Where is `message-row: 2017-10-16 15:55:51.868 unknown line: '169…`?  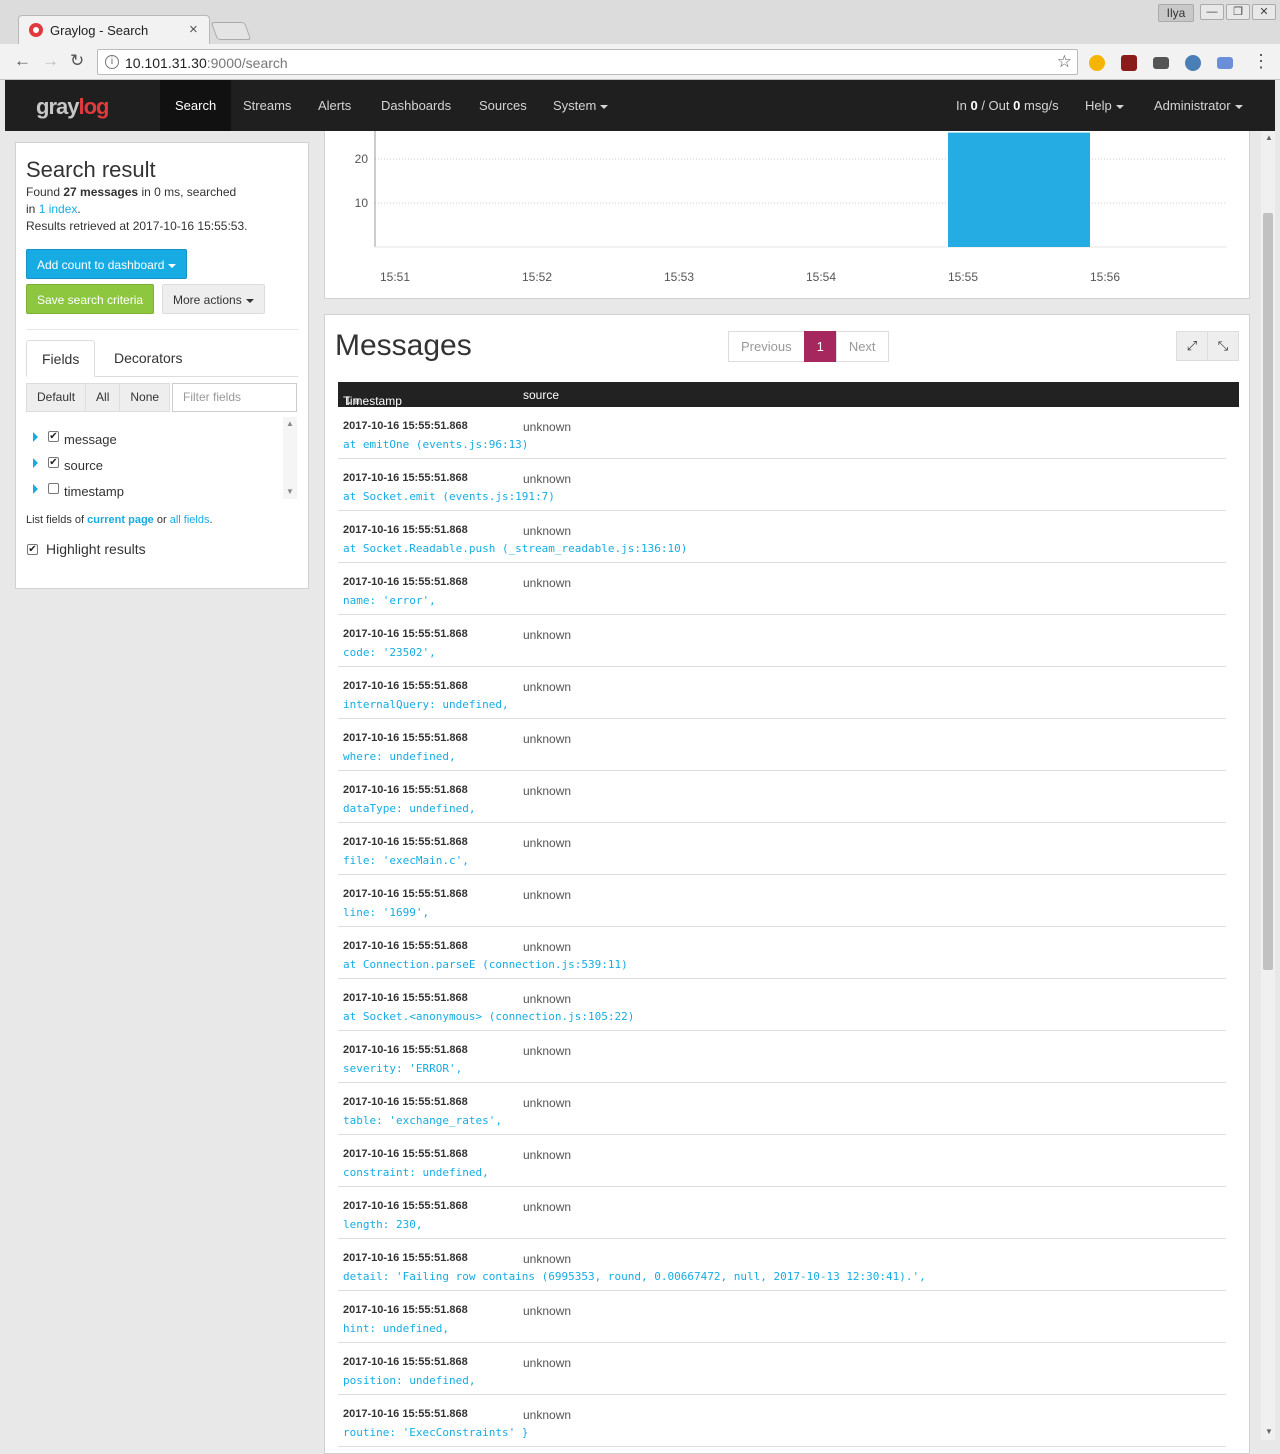
message-row: 2017-10-16 15:55:51.868 unknown line: '169… is located at coordinates (782, 901).